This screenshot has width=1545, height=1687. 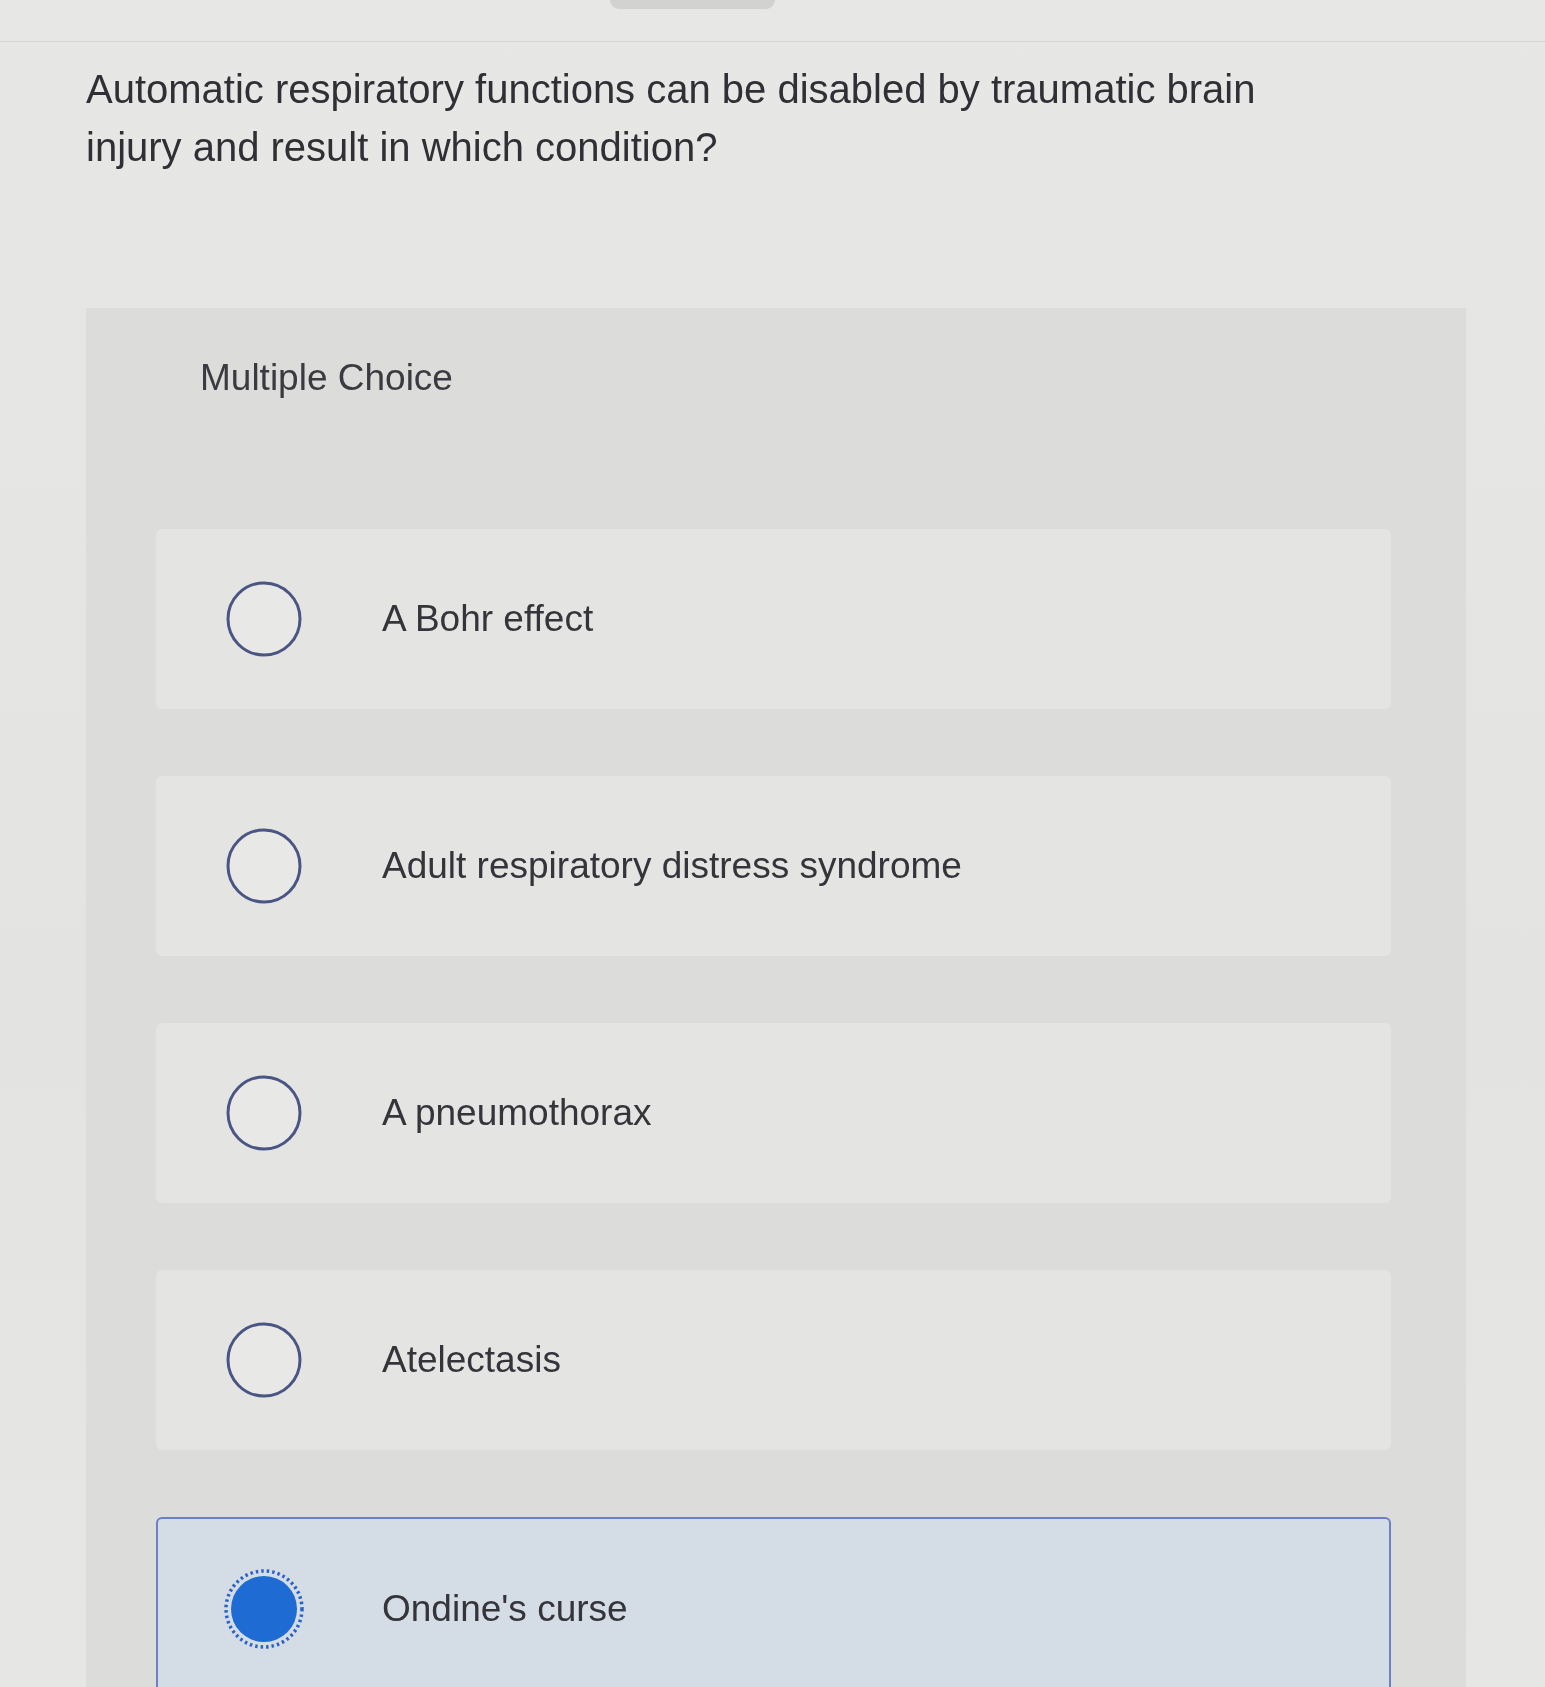 I want to click on answer-option: A Bohr effect, so click(x=773, y=619).